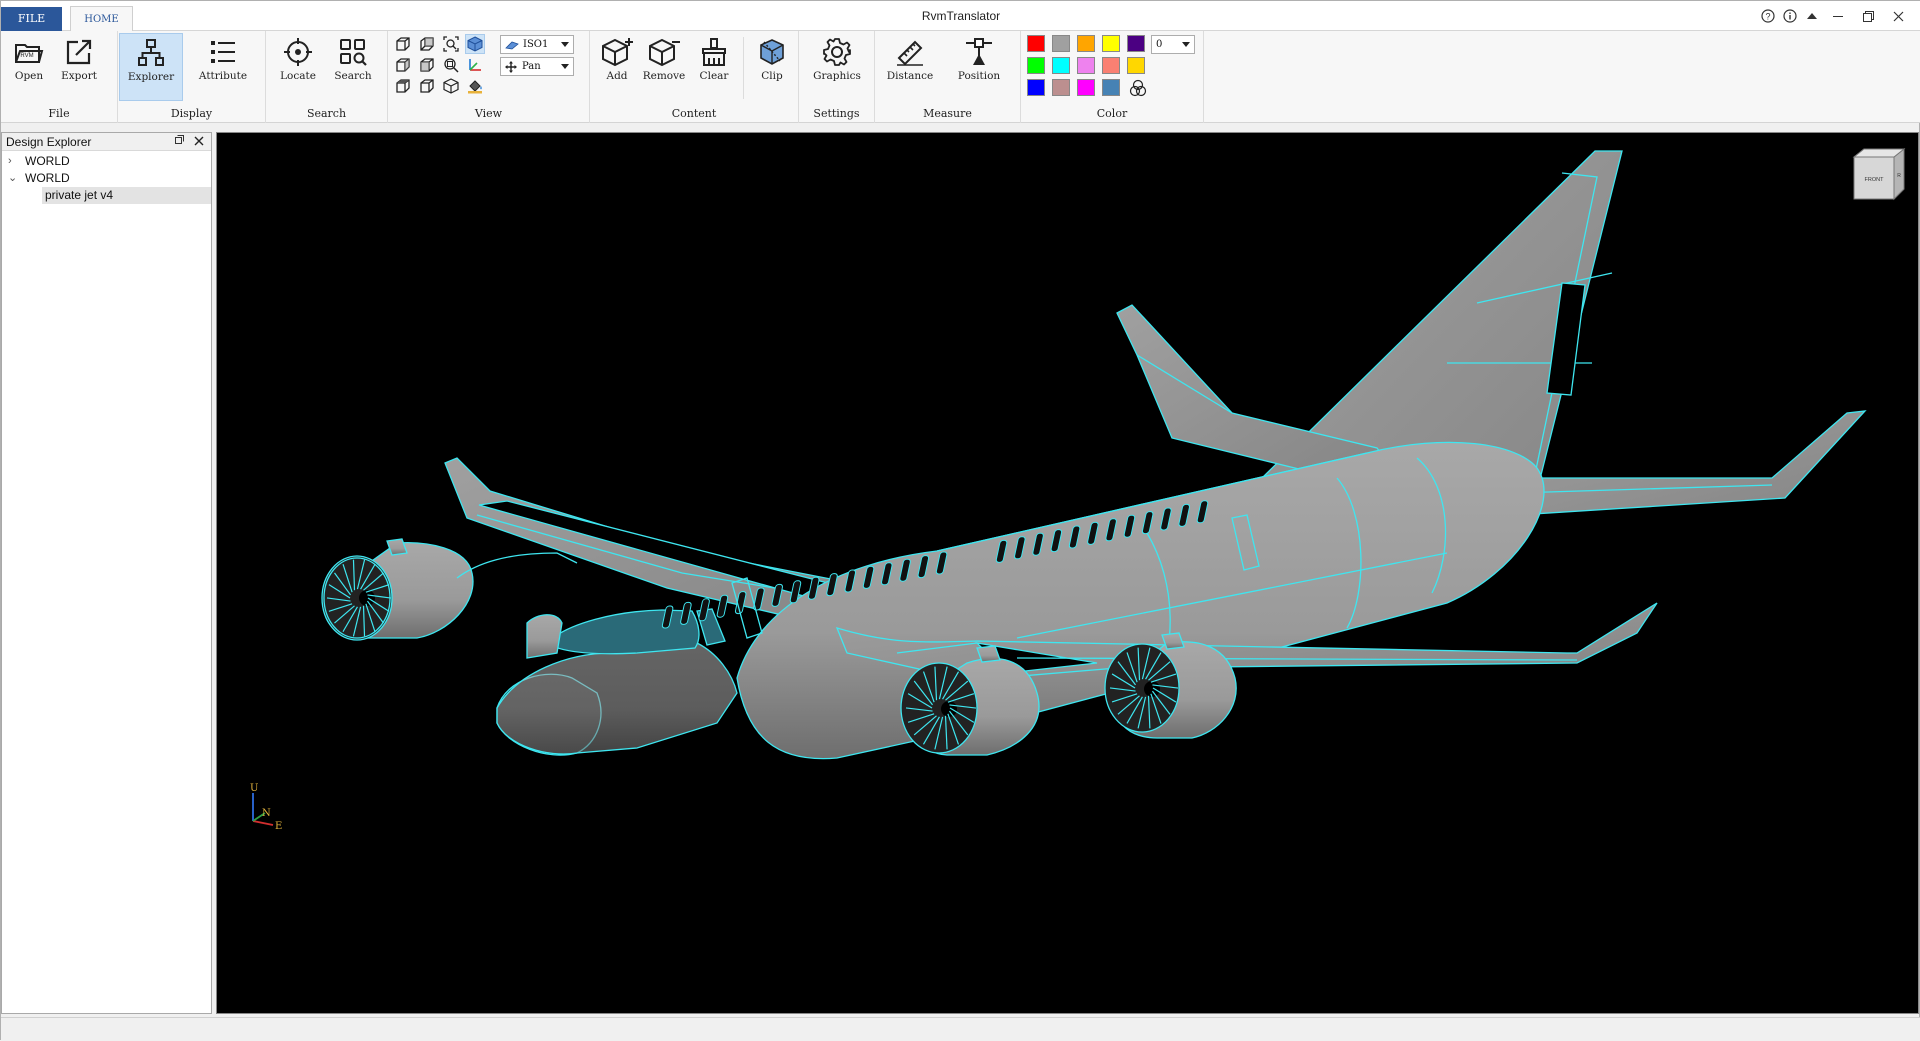 The width and height of the screenshot is (1920, 1041). I want to click on ribbon-group-content: Add Remove Clear Clip Content, so click(694, 77).